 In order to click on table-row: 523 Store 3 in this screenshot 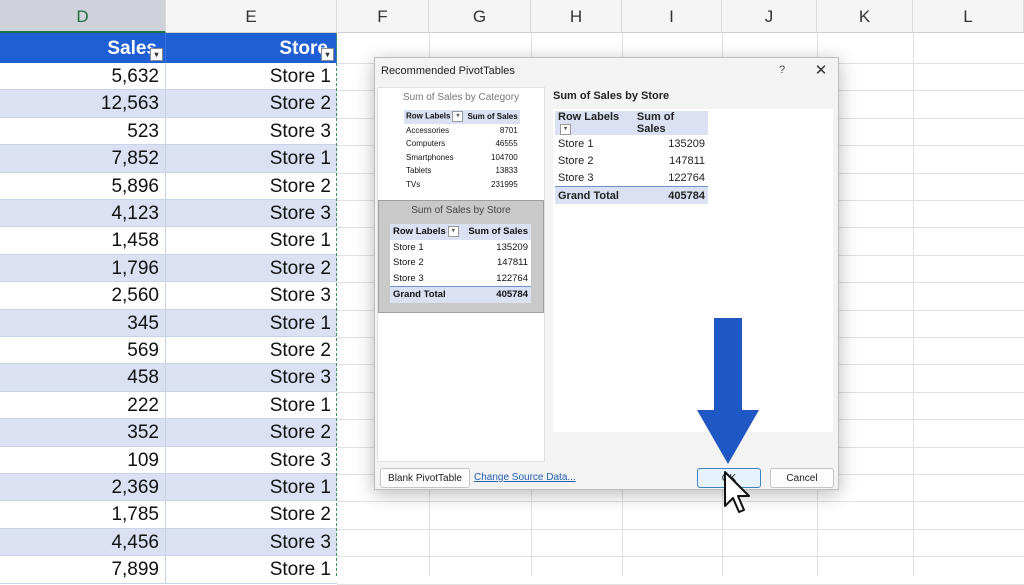, I will do `click(168, 131)`.